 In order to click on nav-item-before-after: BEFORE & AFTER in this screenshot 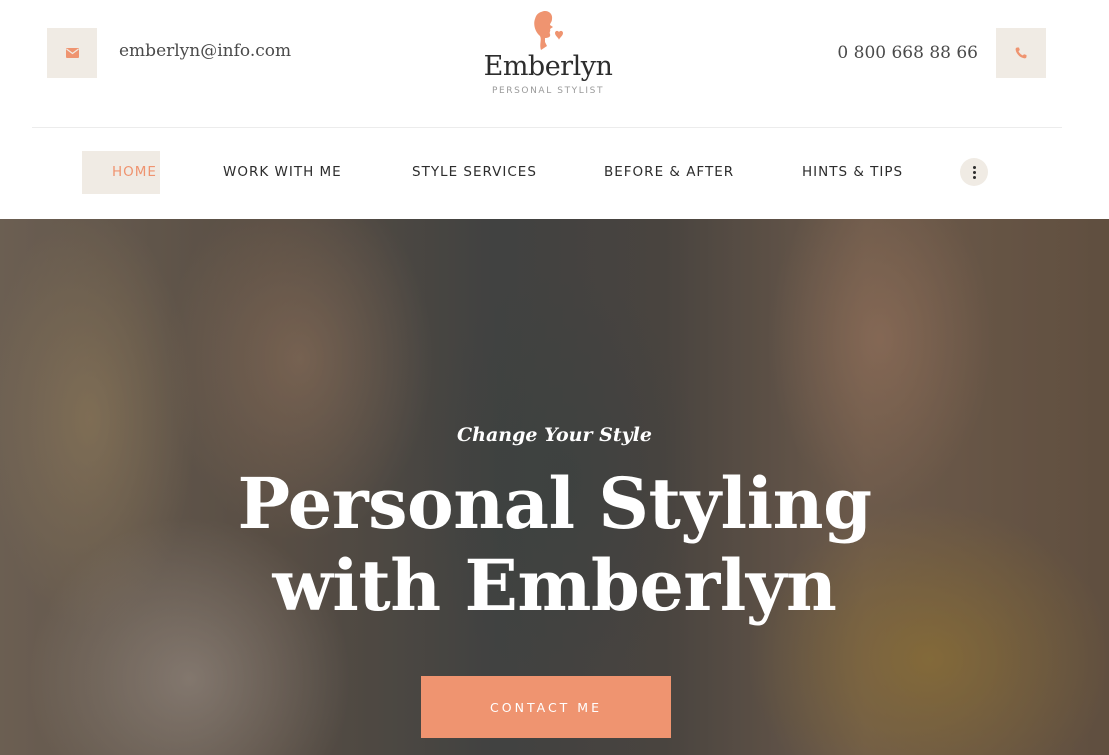, I will do `click(669, 172)`.